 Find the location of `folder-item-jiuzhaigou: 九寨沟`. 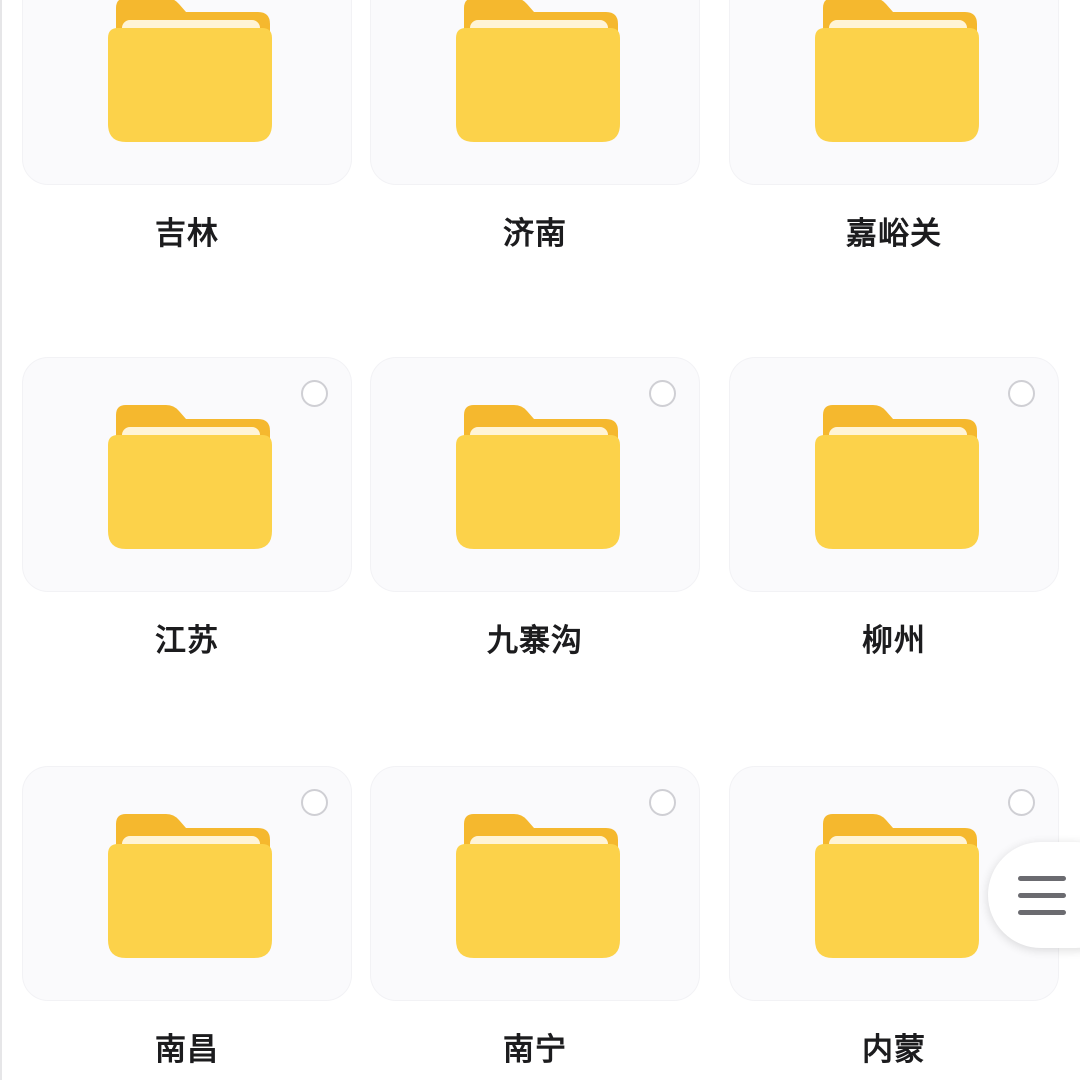

folder-item-jiuzhaigou: 九寨沟 is located at coordinates (540, 508).